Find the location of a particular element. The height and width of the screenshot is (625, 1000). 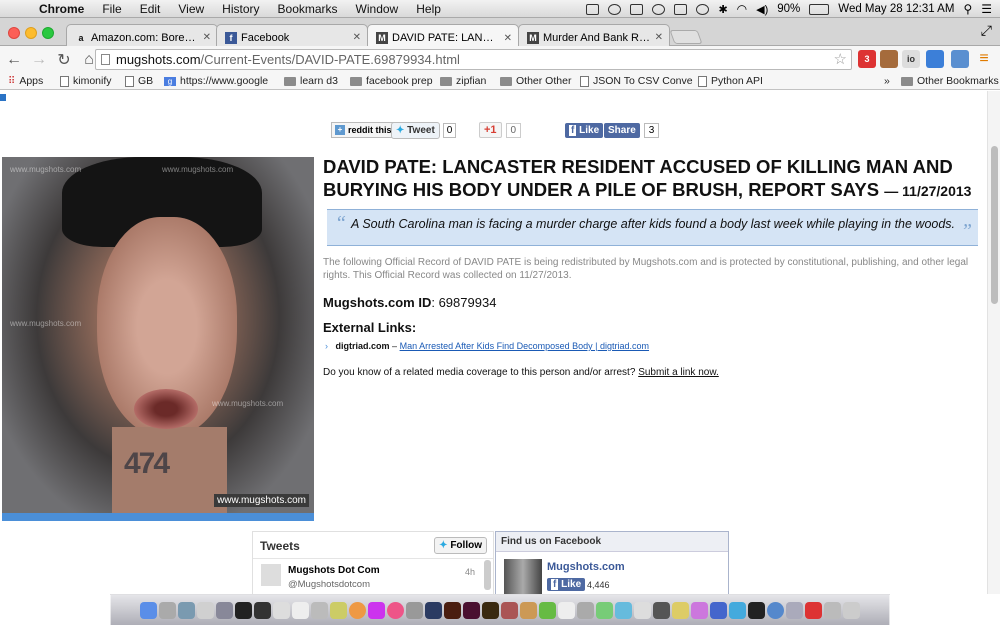

bookmark-json-to-csv: JSON To CSV Conve is located at coordinates (636, 81).